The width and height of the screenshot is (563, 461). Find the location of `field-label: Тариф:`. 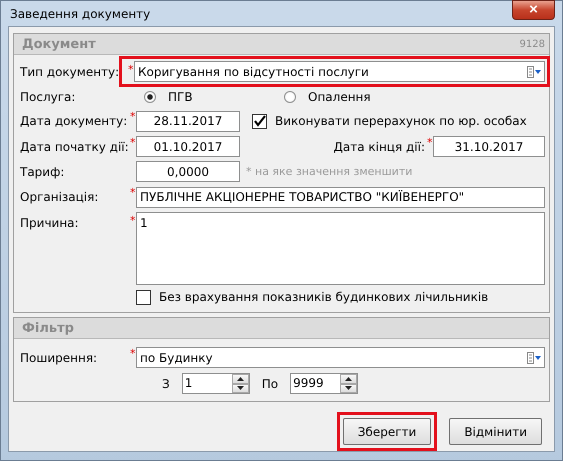

field-label: Тариф: is located at coordinates (43, 171).